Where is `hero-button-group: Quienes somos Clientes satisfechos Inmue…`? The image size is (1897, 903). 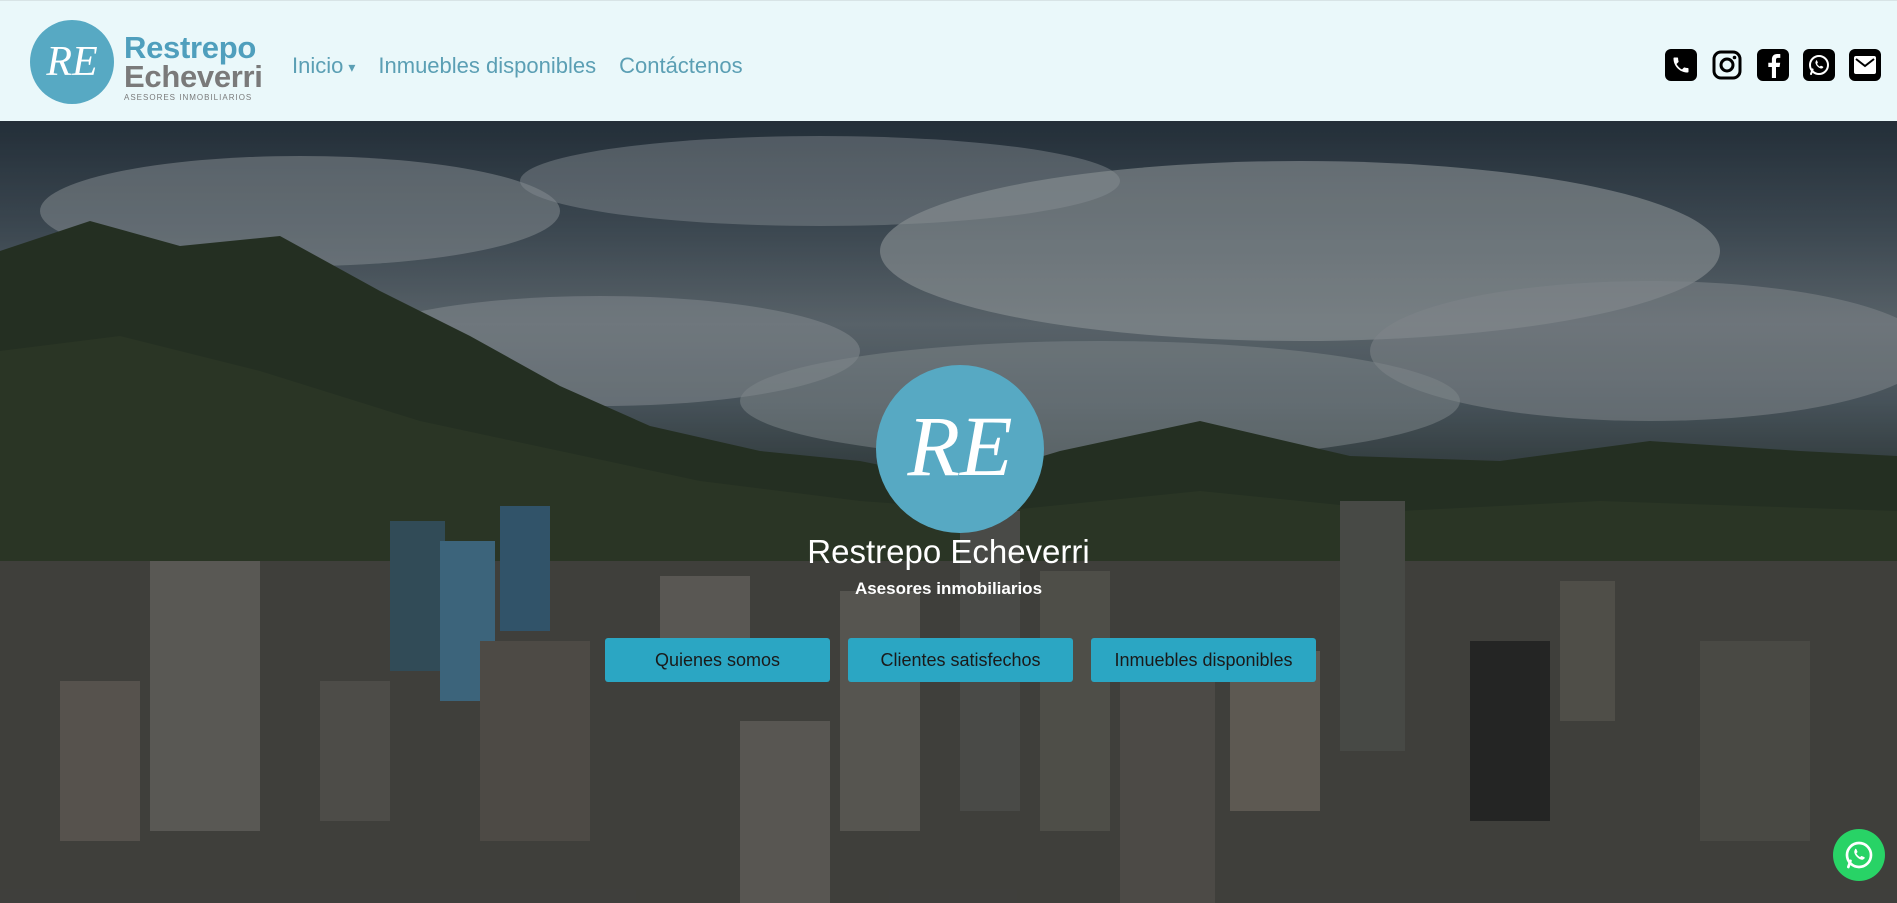
hero-button-group: Quienes somos Clientes satisfechos Inmue… is located at coordinates (960, 660).